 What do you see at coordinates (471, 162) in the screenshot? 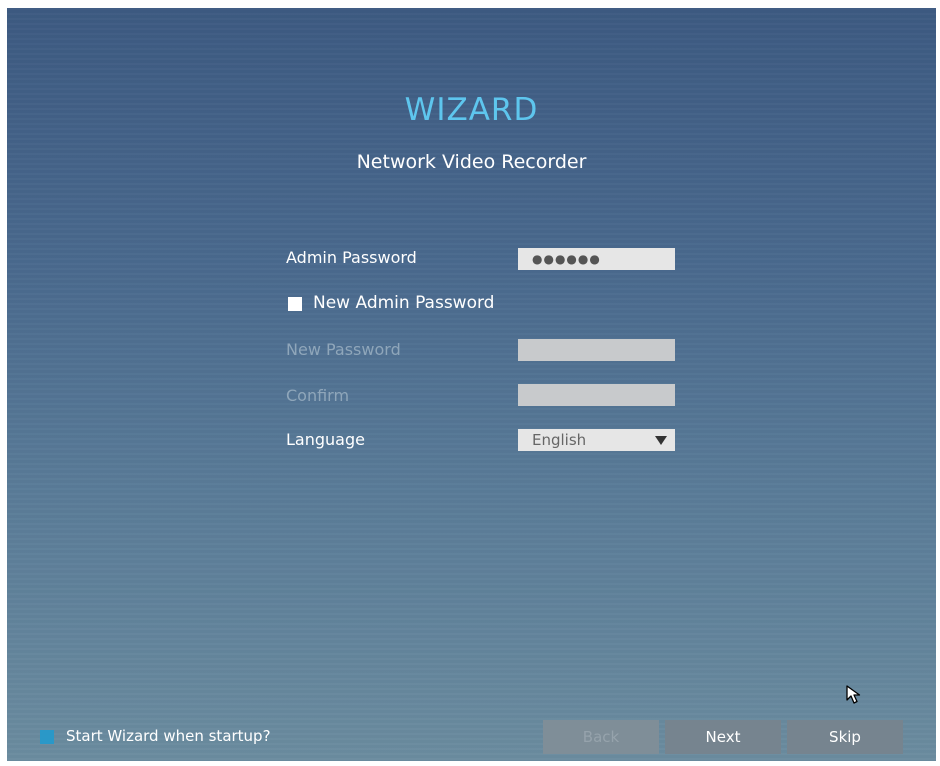
I see `page-subtitle: Network Video Recorder` at bounding box center [471, 162].